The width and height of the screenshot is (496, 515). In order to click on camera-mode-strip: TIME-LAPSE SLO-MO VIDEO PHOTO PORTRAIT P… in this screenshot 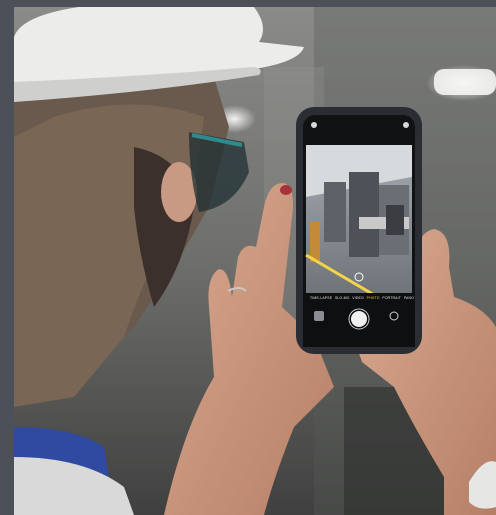, I will do `click(362, 298)`.